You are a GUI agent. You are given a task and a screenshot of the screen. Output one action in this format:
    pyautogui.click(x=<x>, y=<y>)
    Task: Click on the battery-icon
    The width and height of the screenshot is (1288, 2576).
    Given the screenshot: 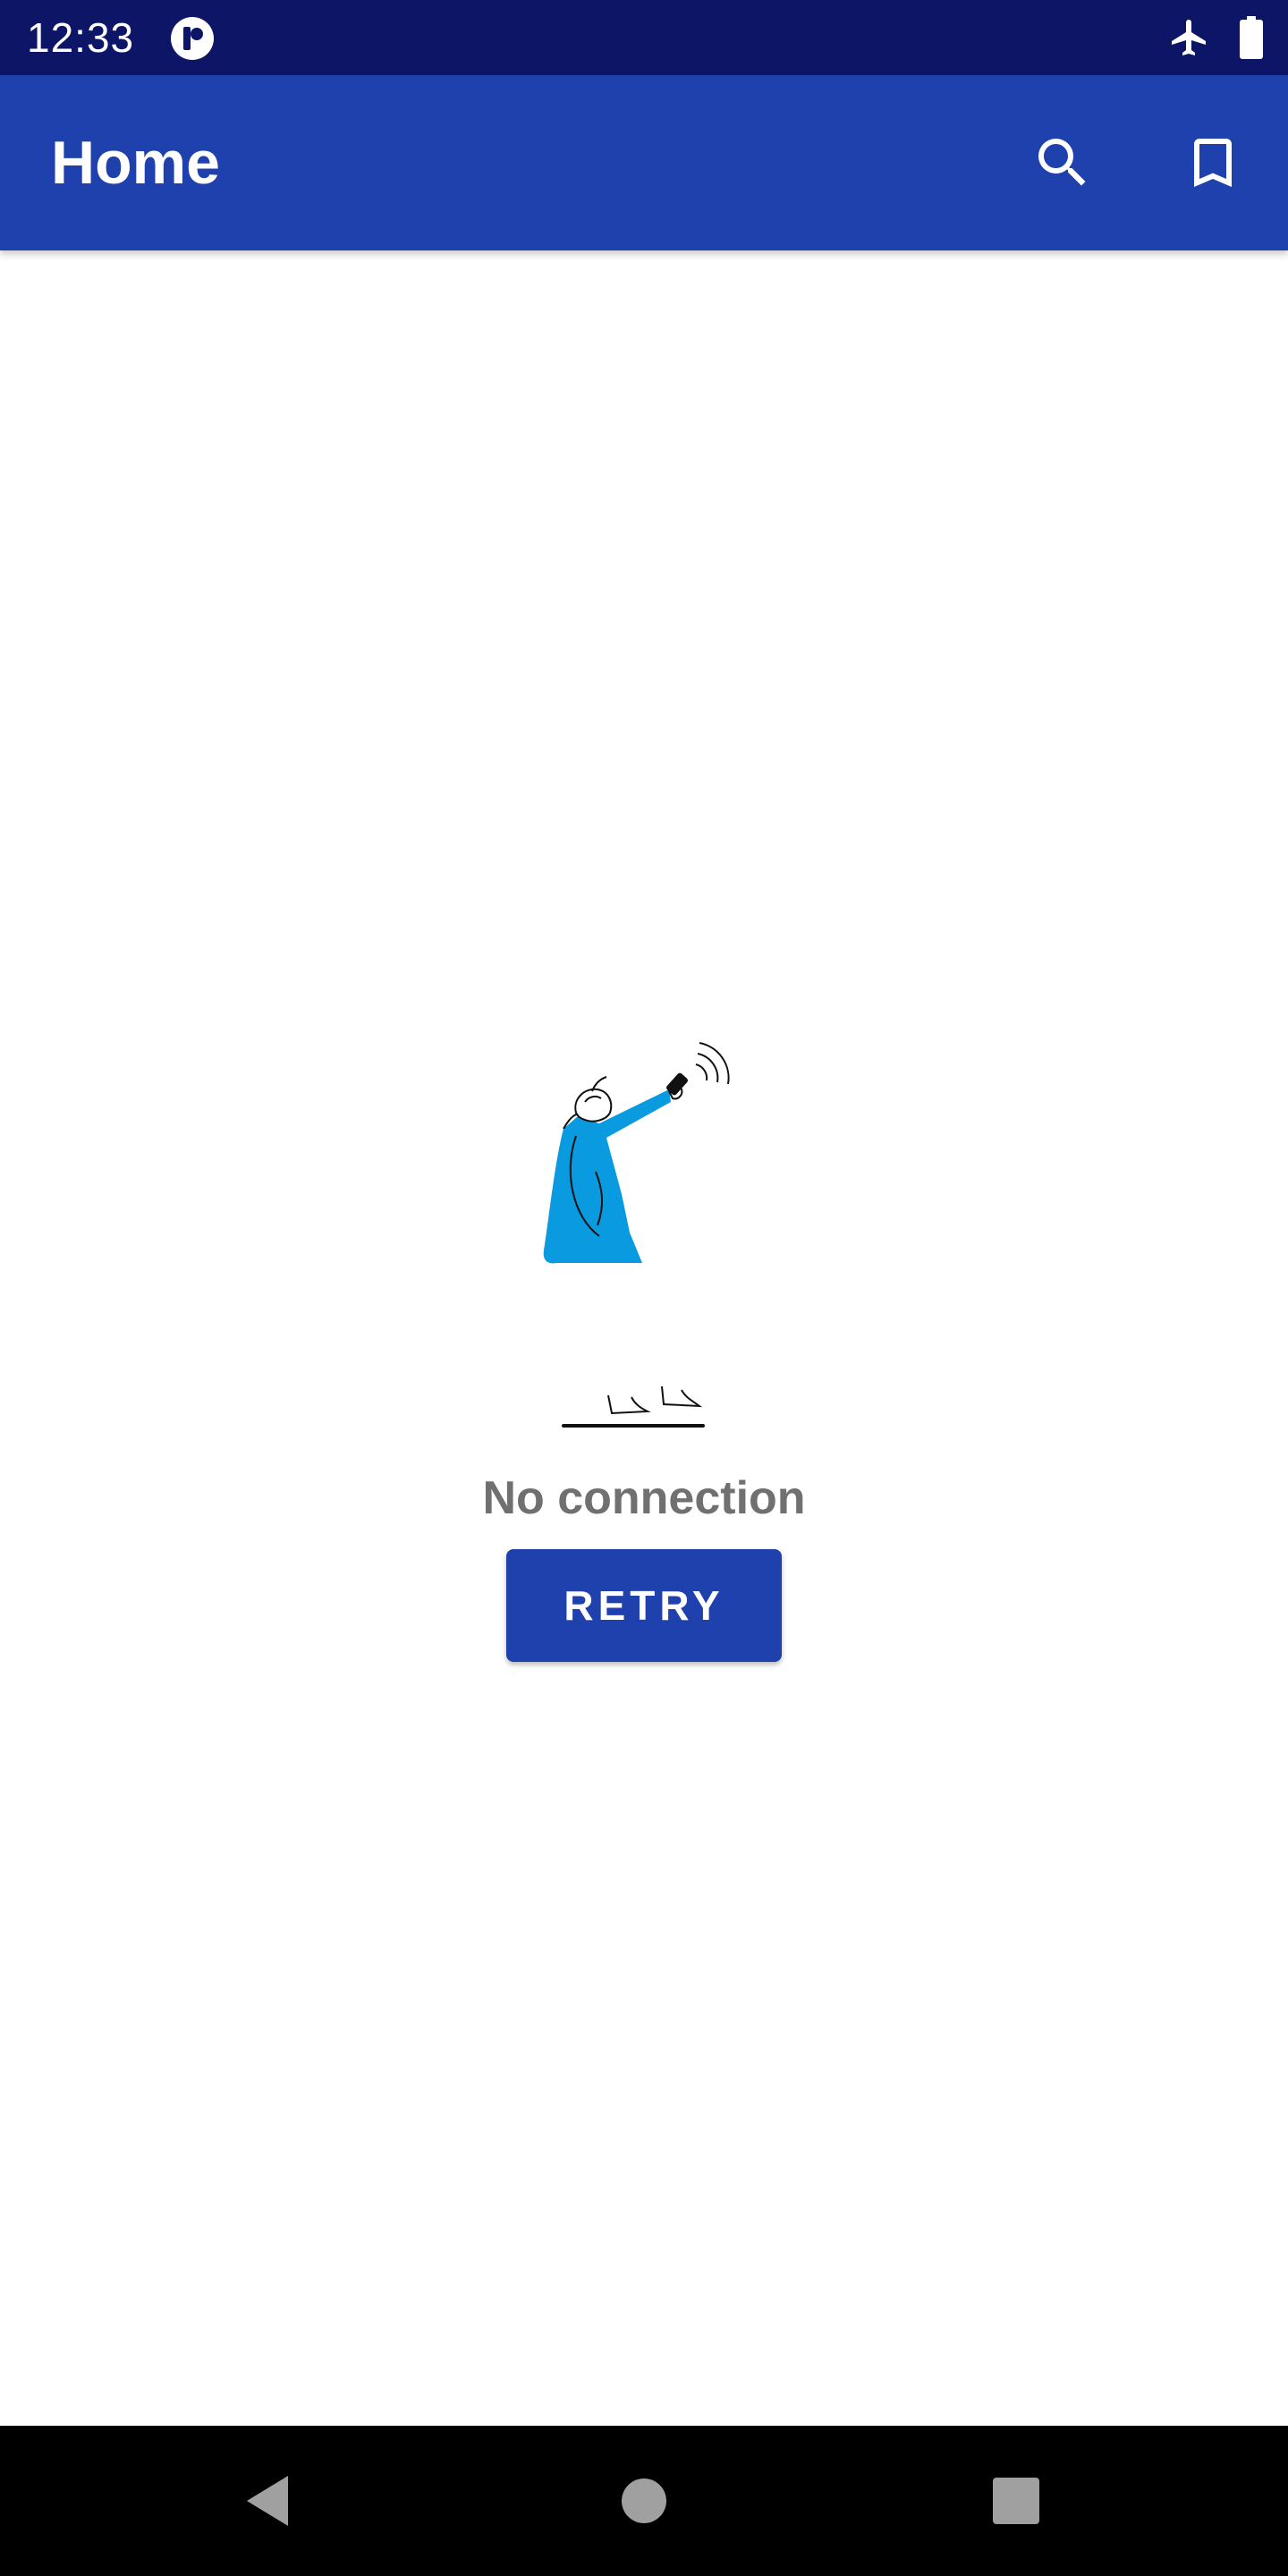 What is the action you would take?
    pyautogui.click(x=1251, y=37)
    